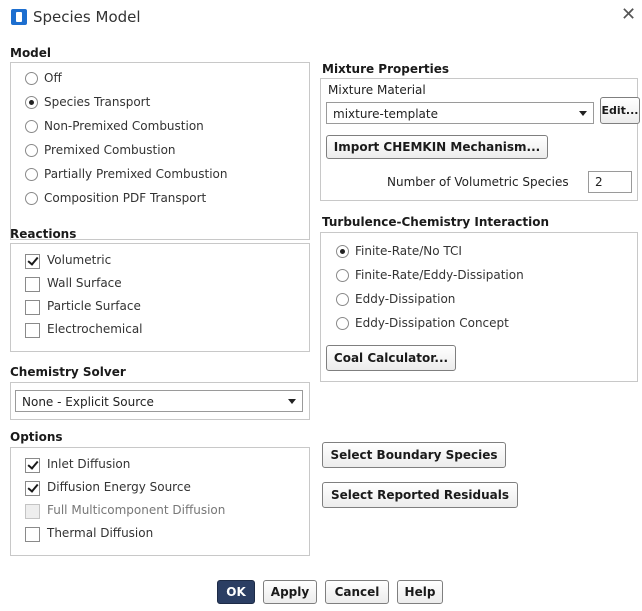 Image resolution: width=642 pixels, height=611 pixels. What do you see at coordinates (414, 455) in the screenshot?
I see `select-boundary-species-button: Select Boundary Species` at bounding box center [414, 455].